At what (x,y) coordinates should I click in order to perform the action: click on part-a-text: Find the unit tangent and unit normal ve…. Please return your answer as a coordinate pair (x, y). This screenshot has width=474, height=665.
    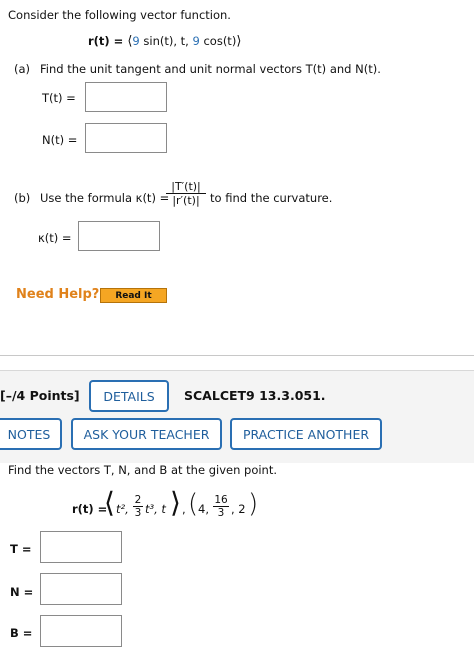
    Looking at the image, I should click on (210, 69).